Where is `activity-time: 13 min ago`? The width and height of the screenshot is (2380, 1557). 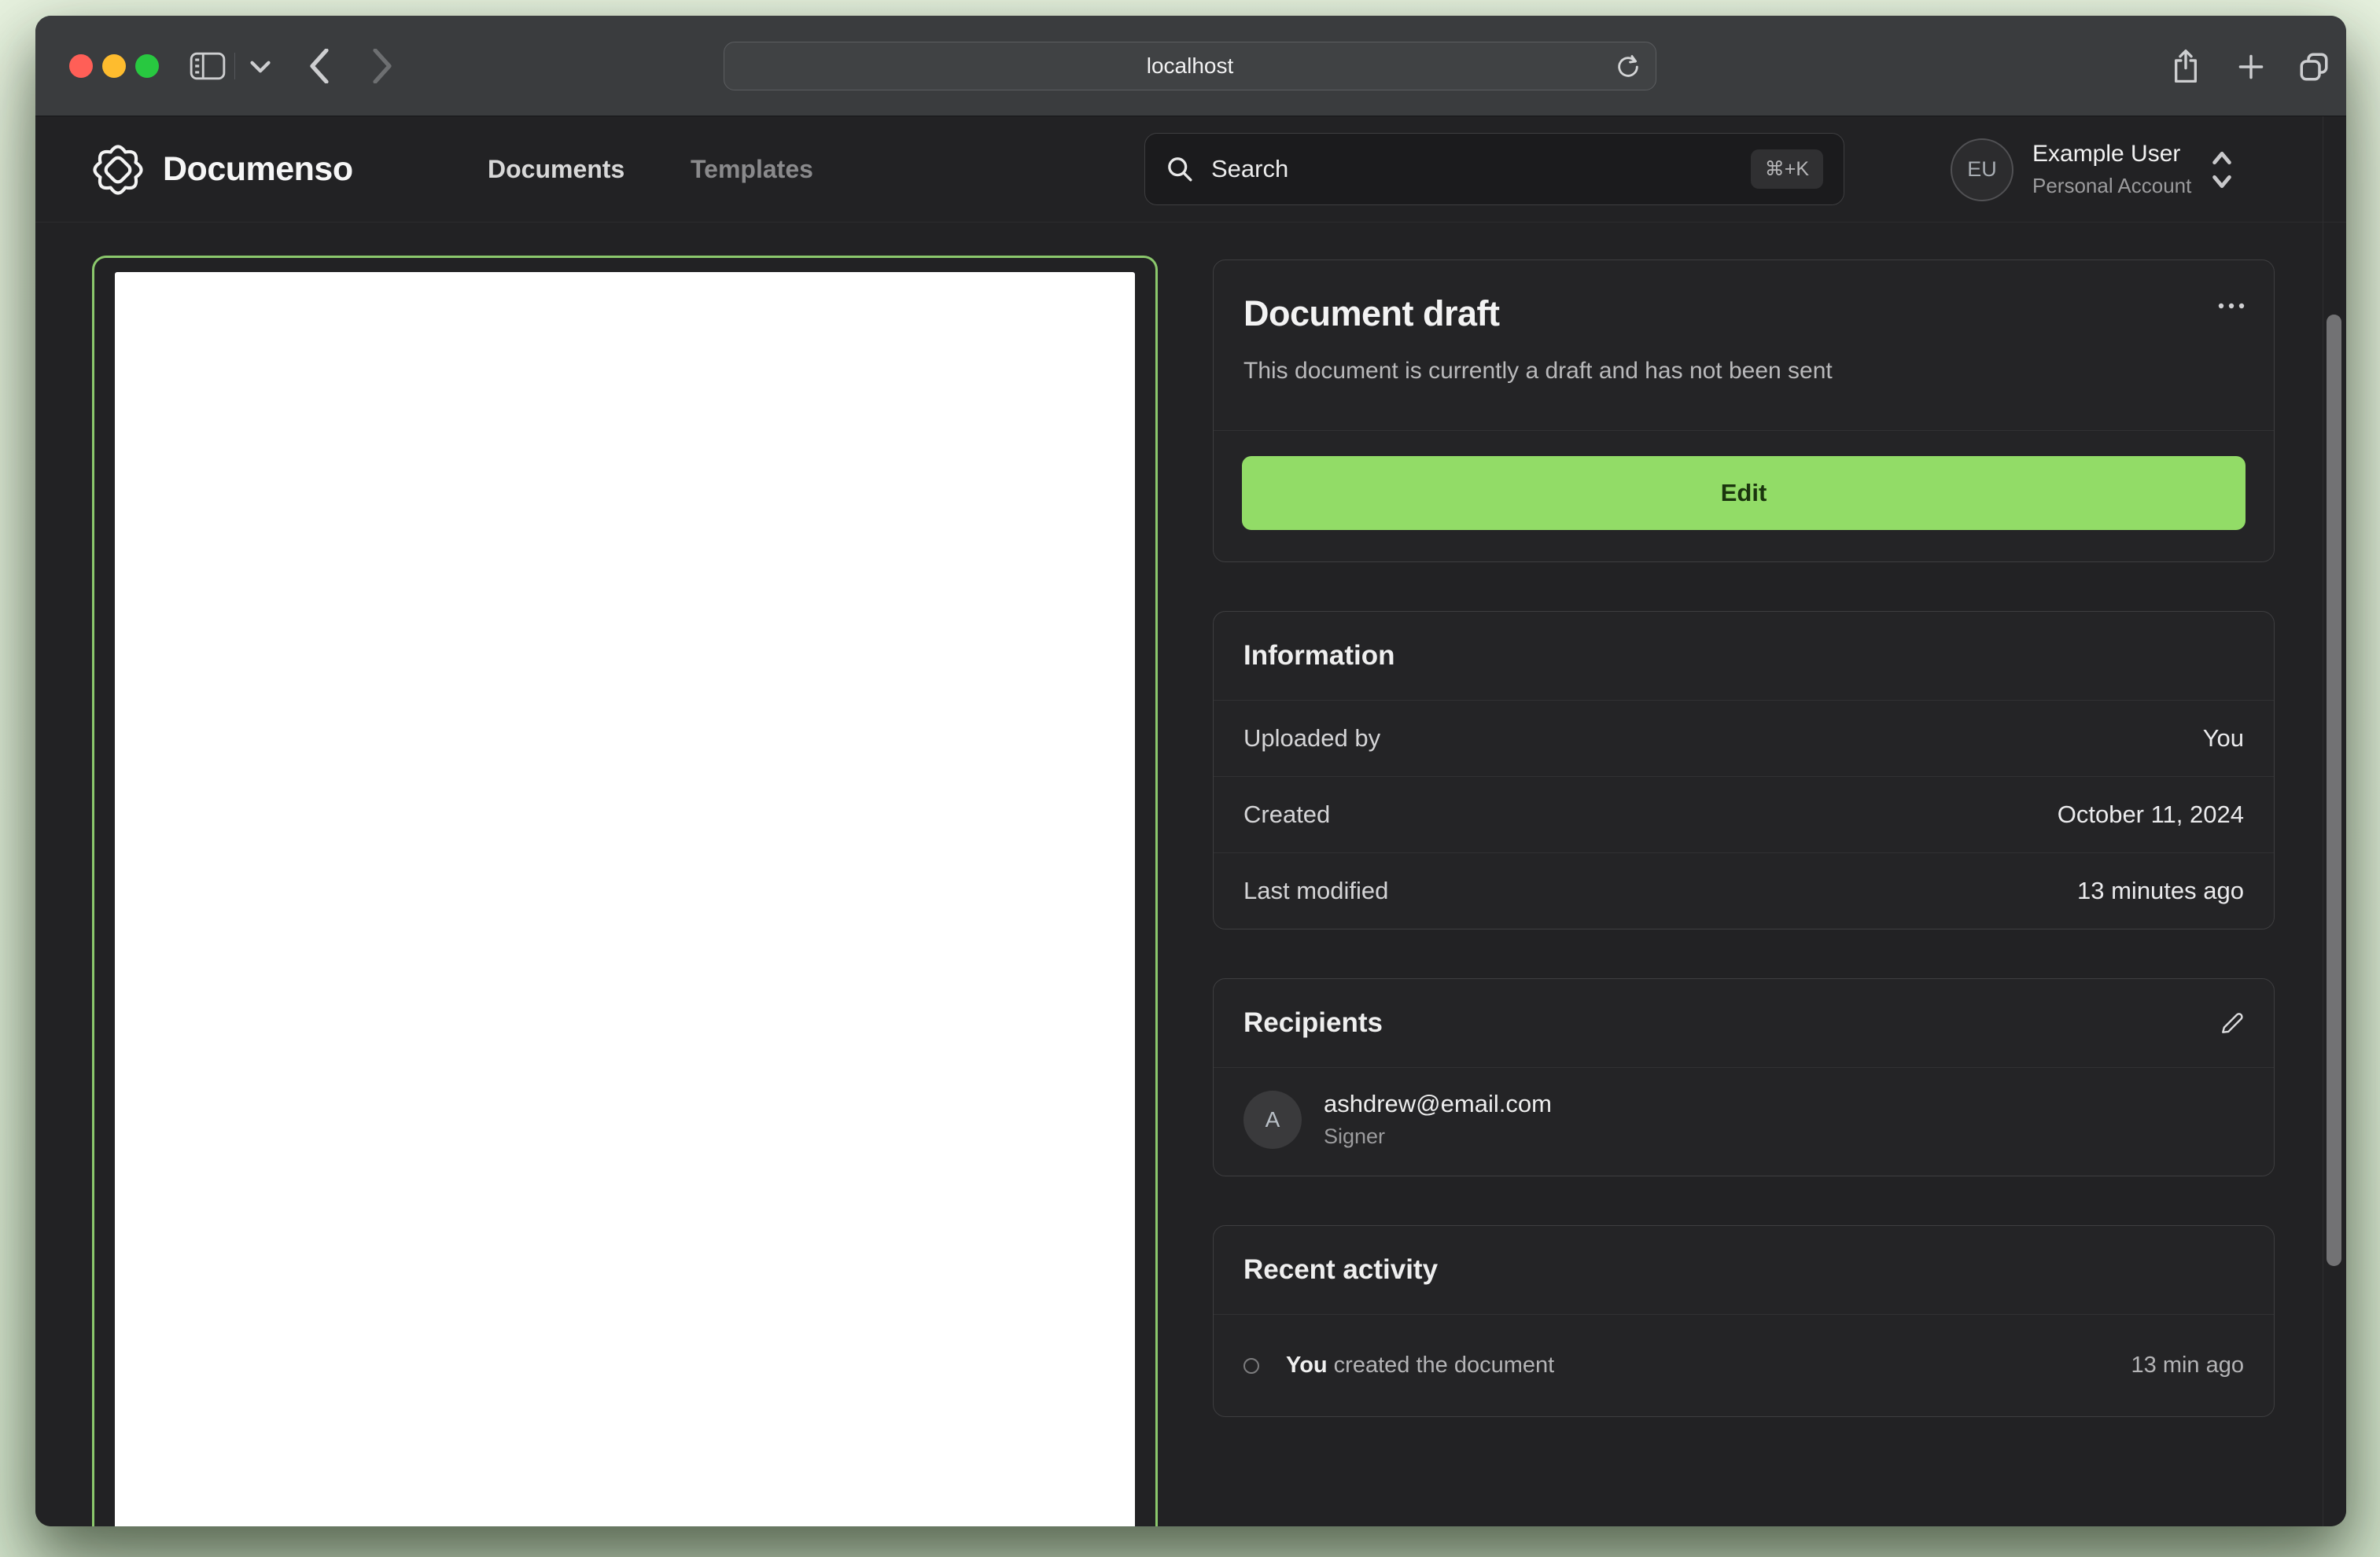
activity-time: 13 min ago is located at coordinates (2188, 1365).